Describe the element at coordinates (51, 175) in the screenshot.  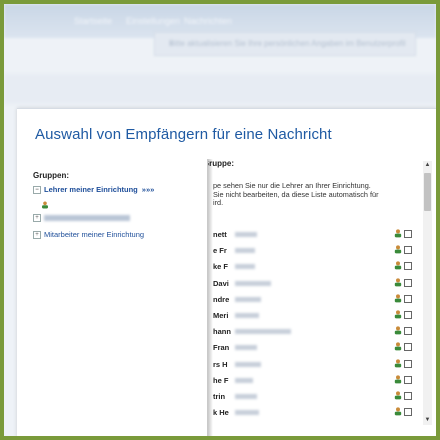
I see `groups-heading: Gruppen:` at that location.